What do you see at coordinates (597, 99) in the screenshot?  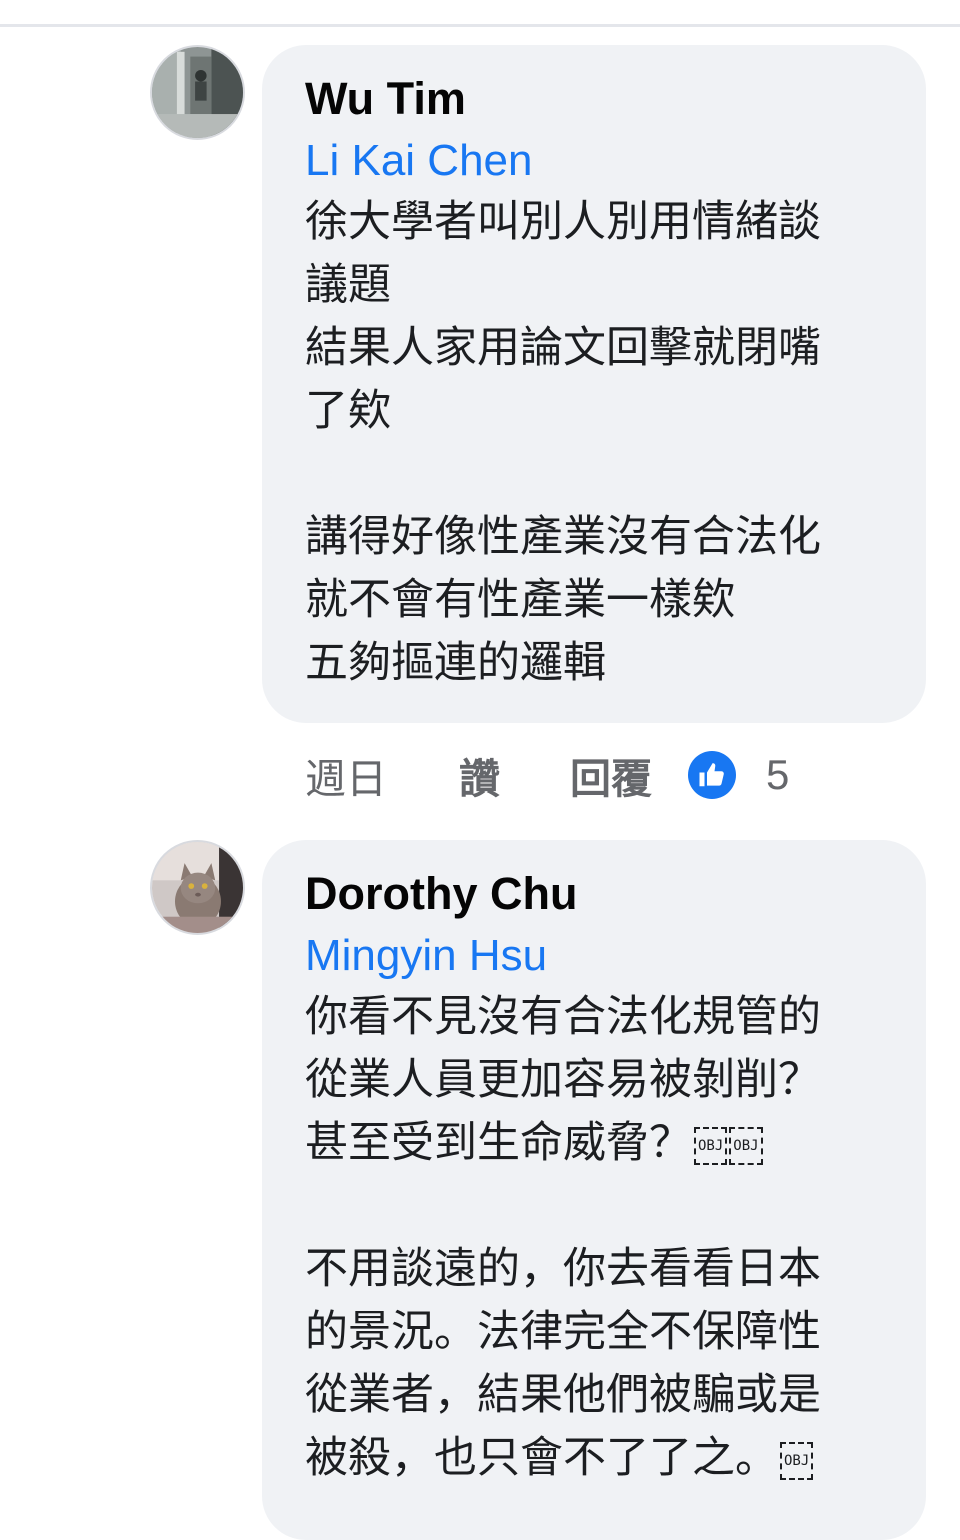 I see `comment-author: Wu Tim` at bounding box center [597, 99].